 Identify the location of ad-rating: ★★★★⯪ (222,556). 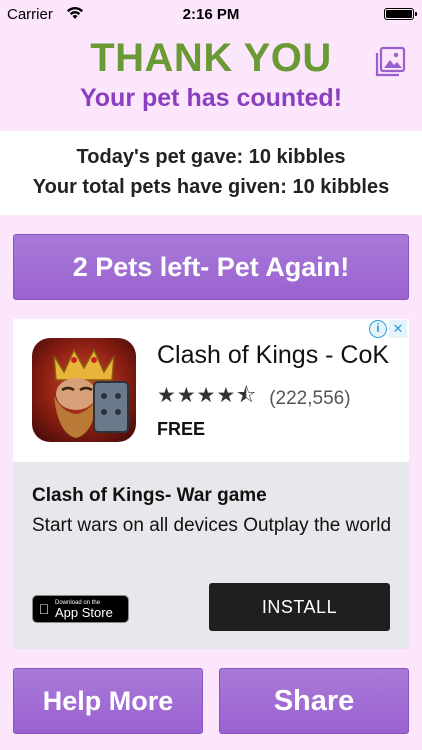
(254, 398).